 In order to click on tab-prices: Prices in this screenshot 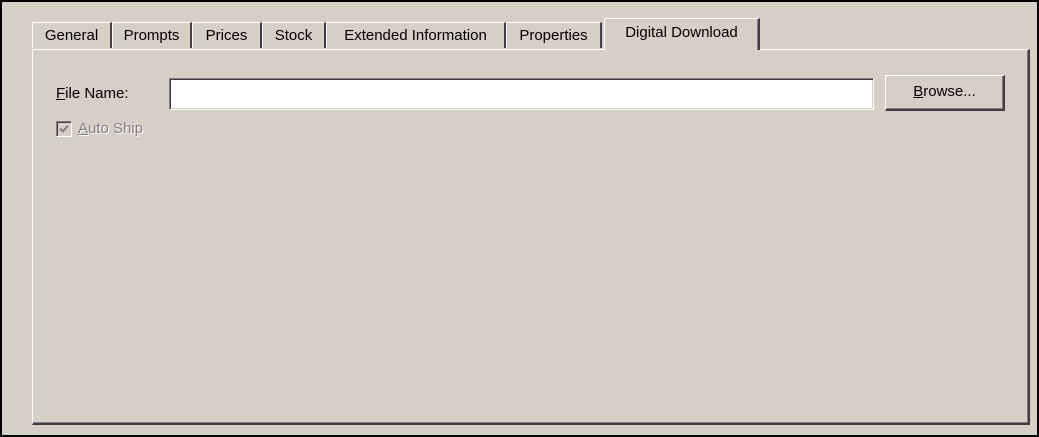, I will do `click(227, 35)`.